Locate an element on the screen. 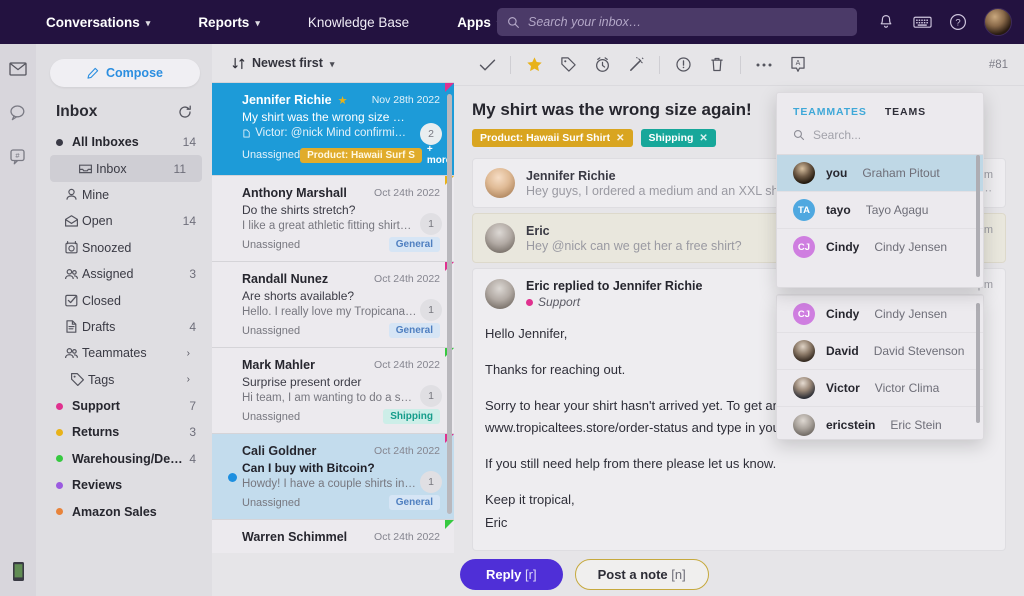 This screenshot has height=596, width=1024. assign-icon: A is located at coordinates (798, 65).